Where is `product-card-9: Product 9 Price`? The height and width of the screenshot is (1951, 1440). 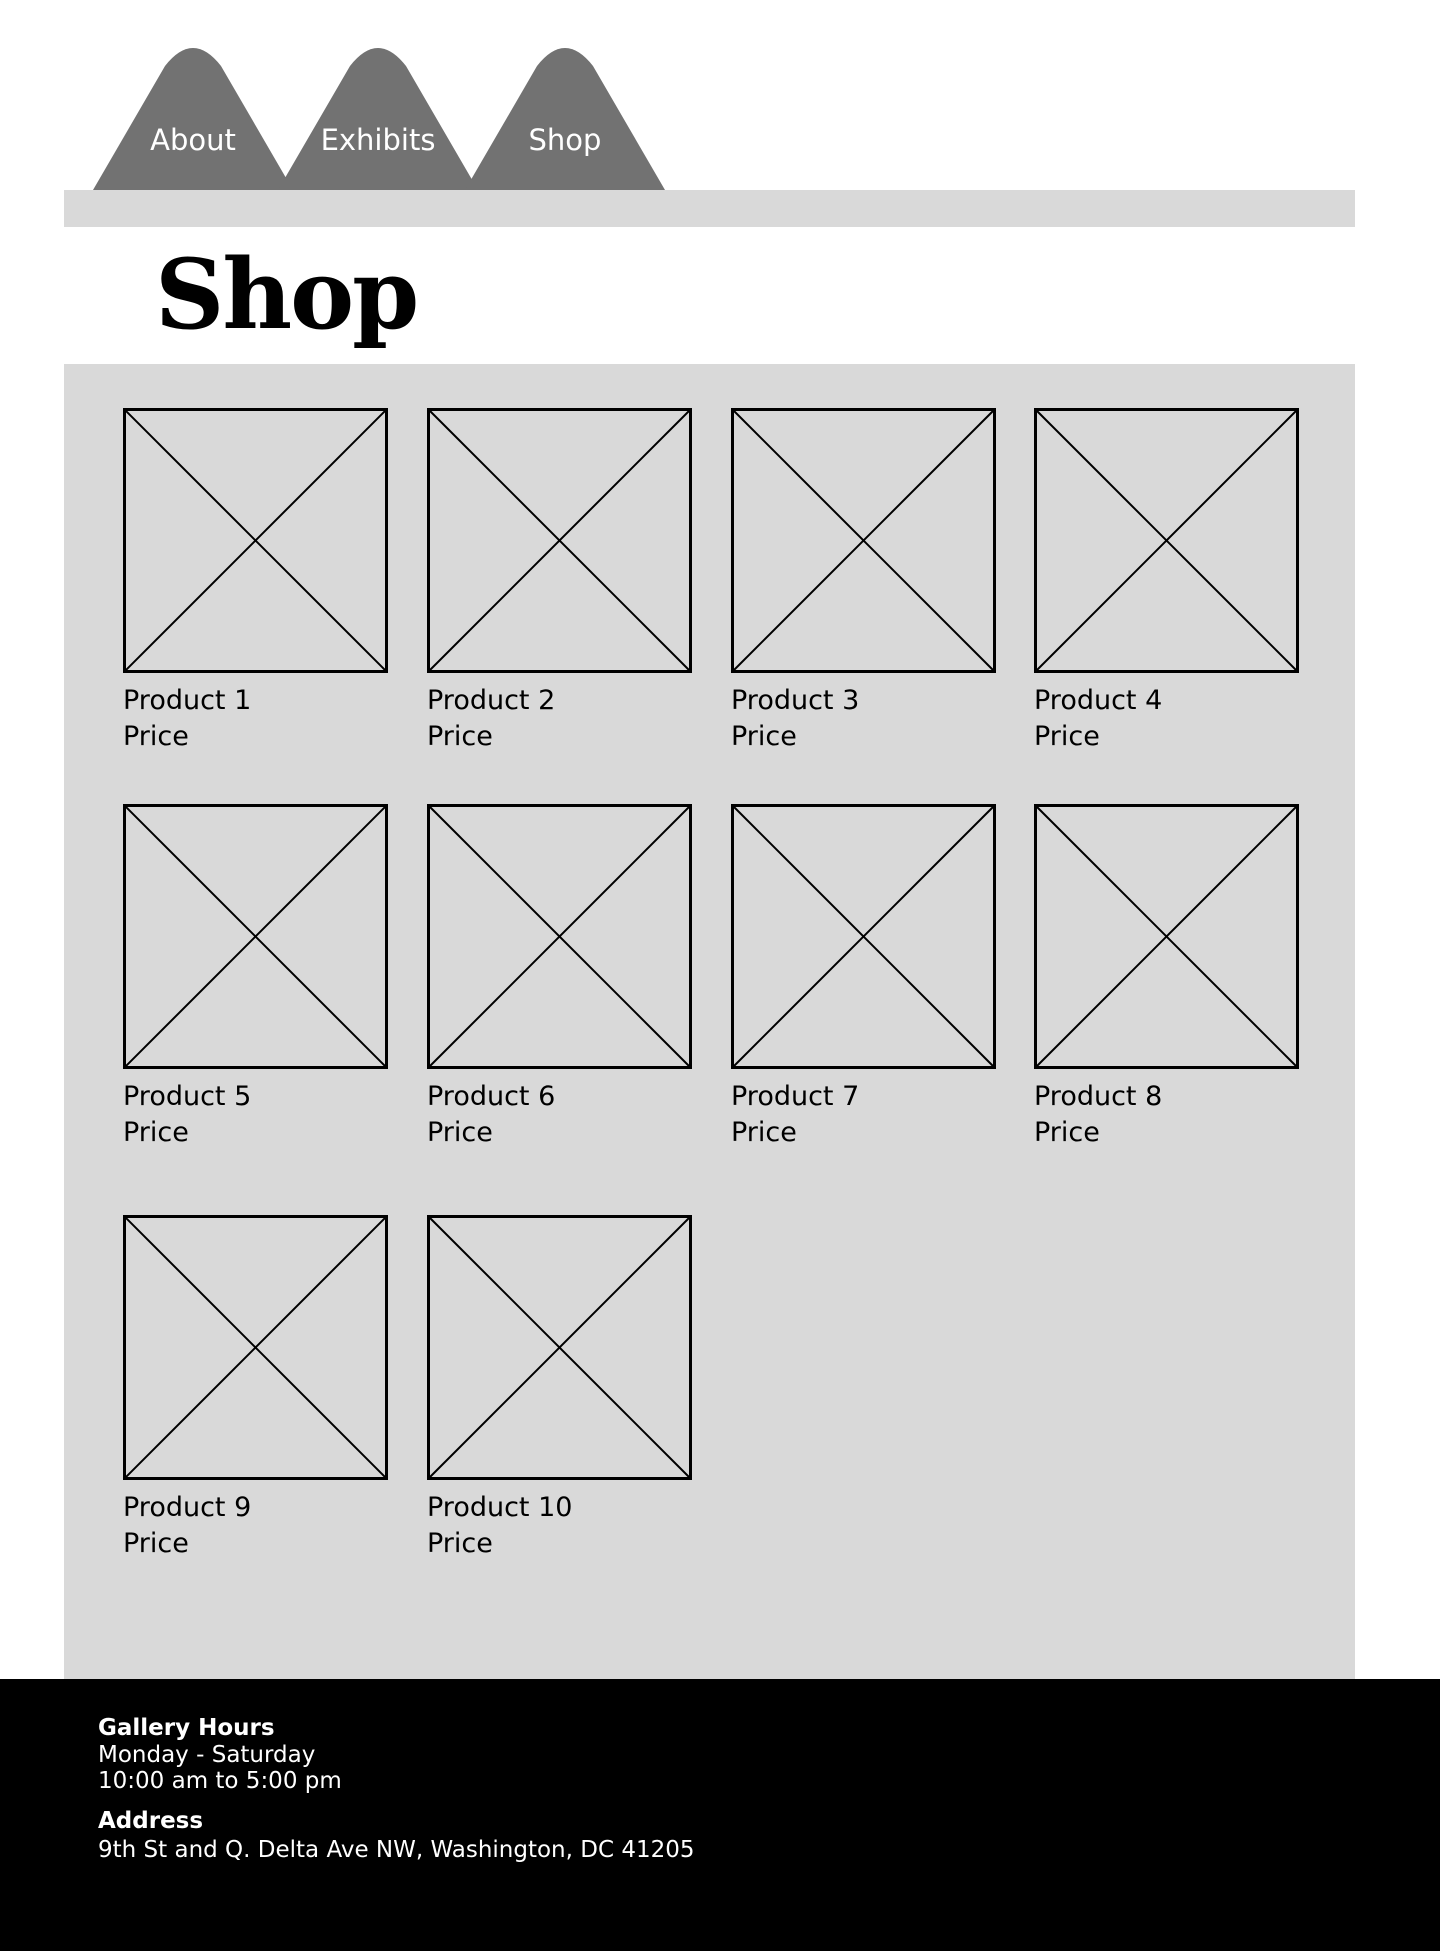
product-card-9: Product 9 Price is located at coordinates (255, 1395).